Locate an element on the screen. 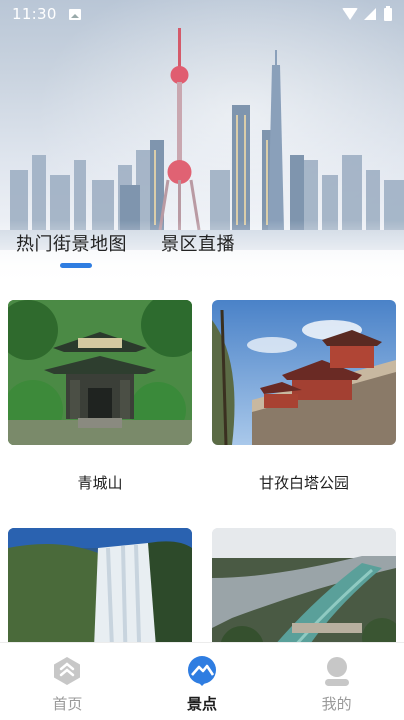 This screenshot has height=720, width=404. tab-street-view-map: 热门街景地图 is located at coordinates (71, 243).